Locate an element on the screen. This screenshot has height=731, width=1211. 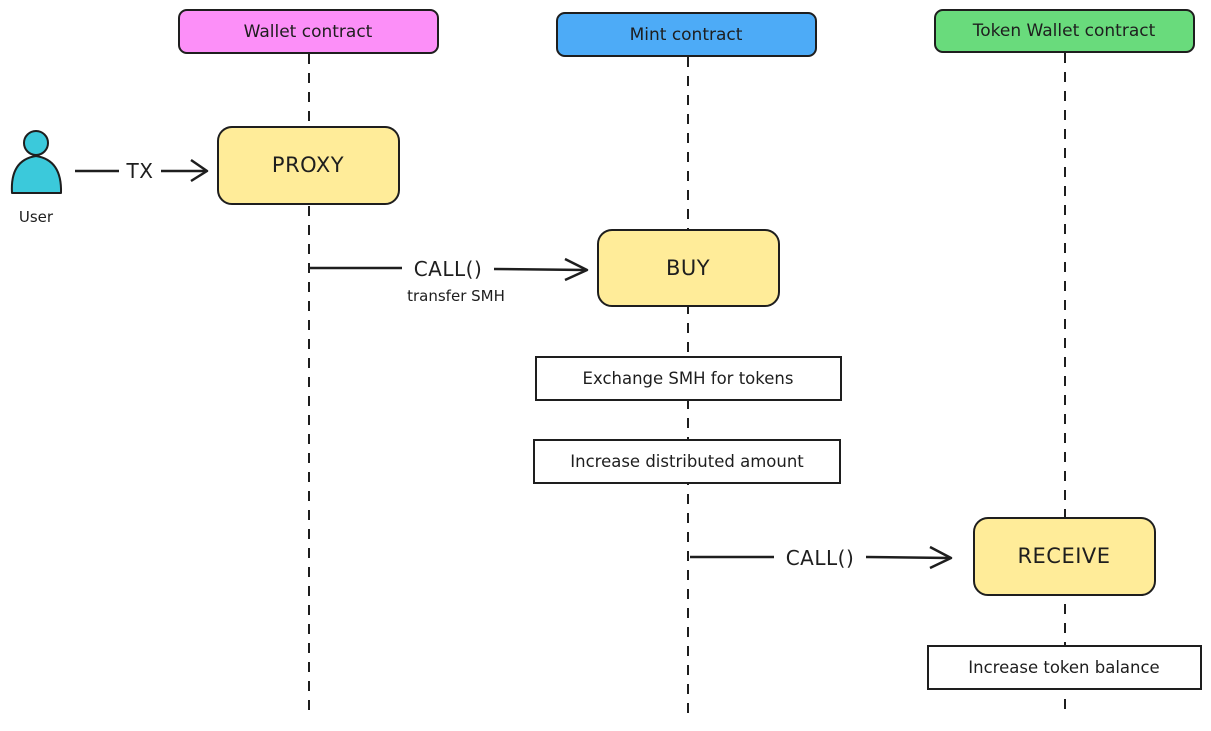
action-buy: BUY is located at coordinates (688, 268).